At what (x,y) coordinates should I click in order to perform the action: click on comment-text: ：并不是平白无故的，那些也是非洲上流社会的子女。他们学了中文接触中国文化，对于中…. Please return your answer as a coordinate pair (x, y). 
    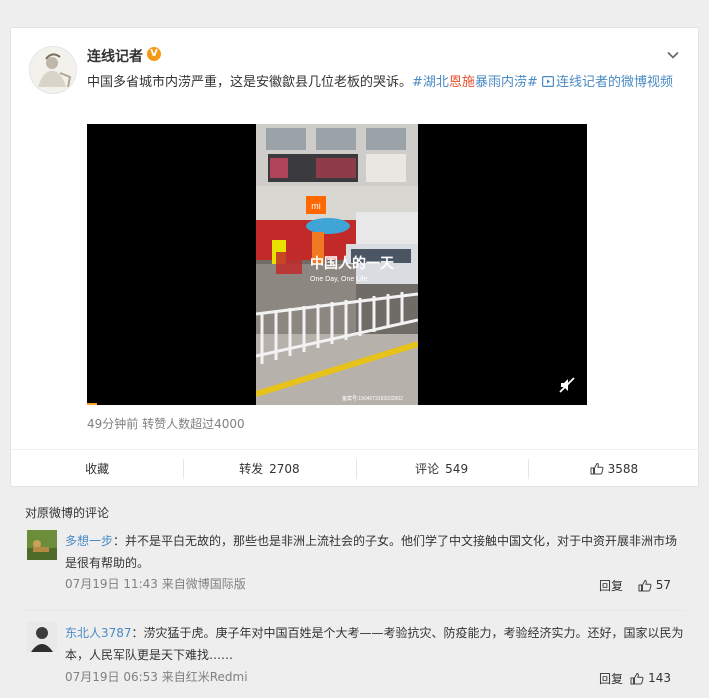
    Looking at the image, I should click on (371, 552).